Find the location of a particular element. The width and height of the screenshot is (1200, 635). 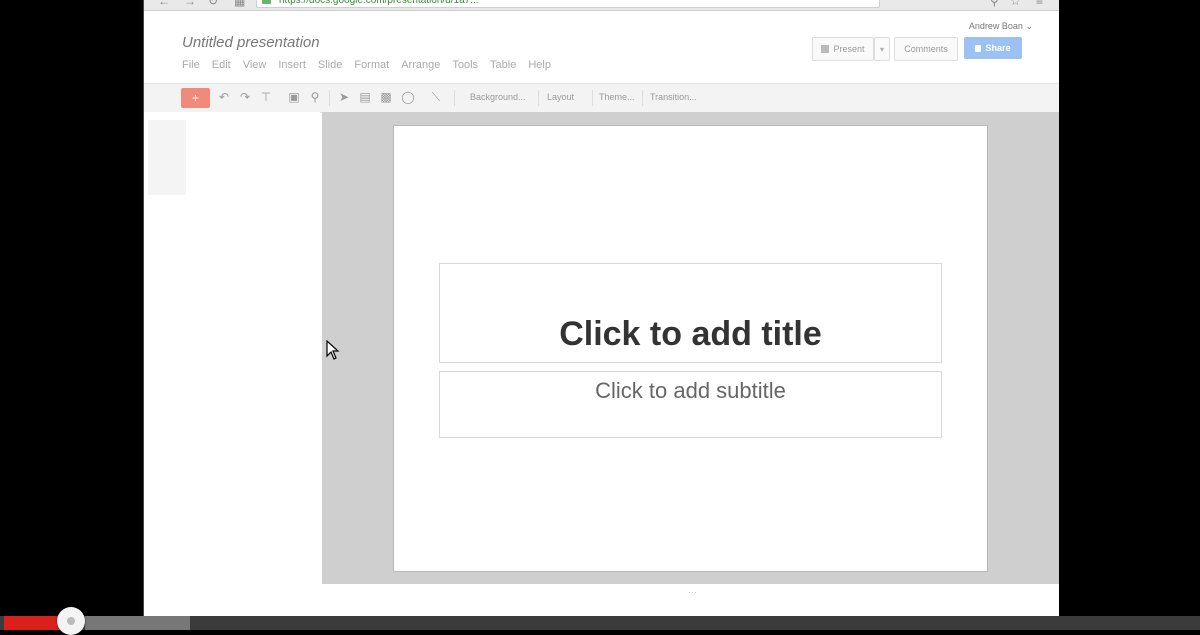

slide-thumbnail is located at coordinates (167, 157).